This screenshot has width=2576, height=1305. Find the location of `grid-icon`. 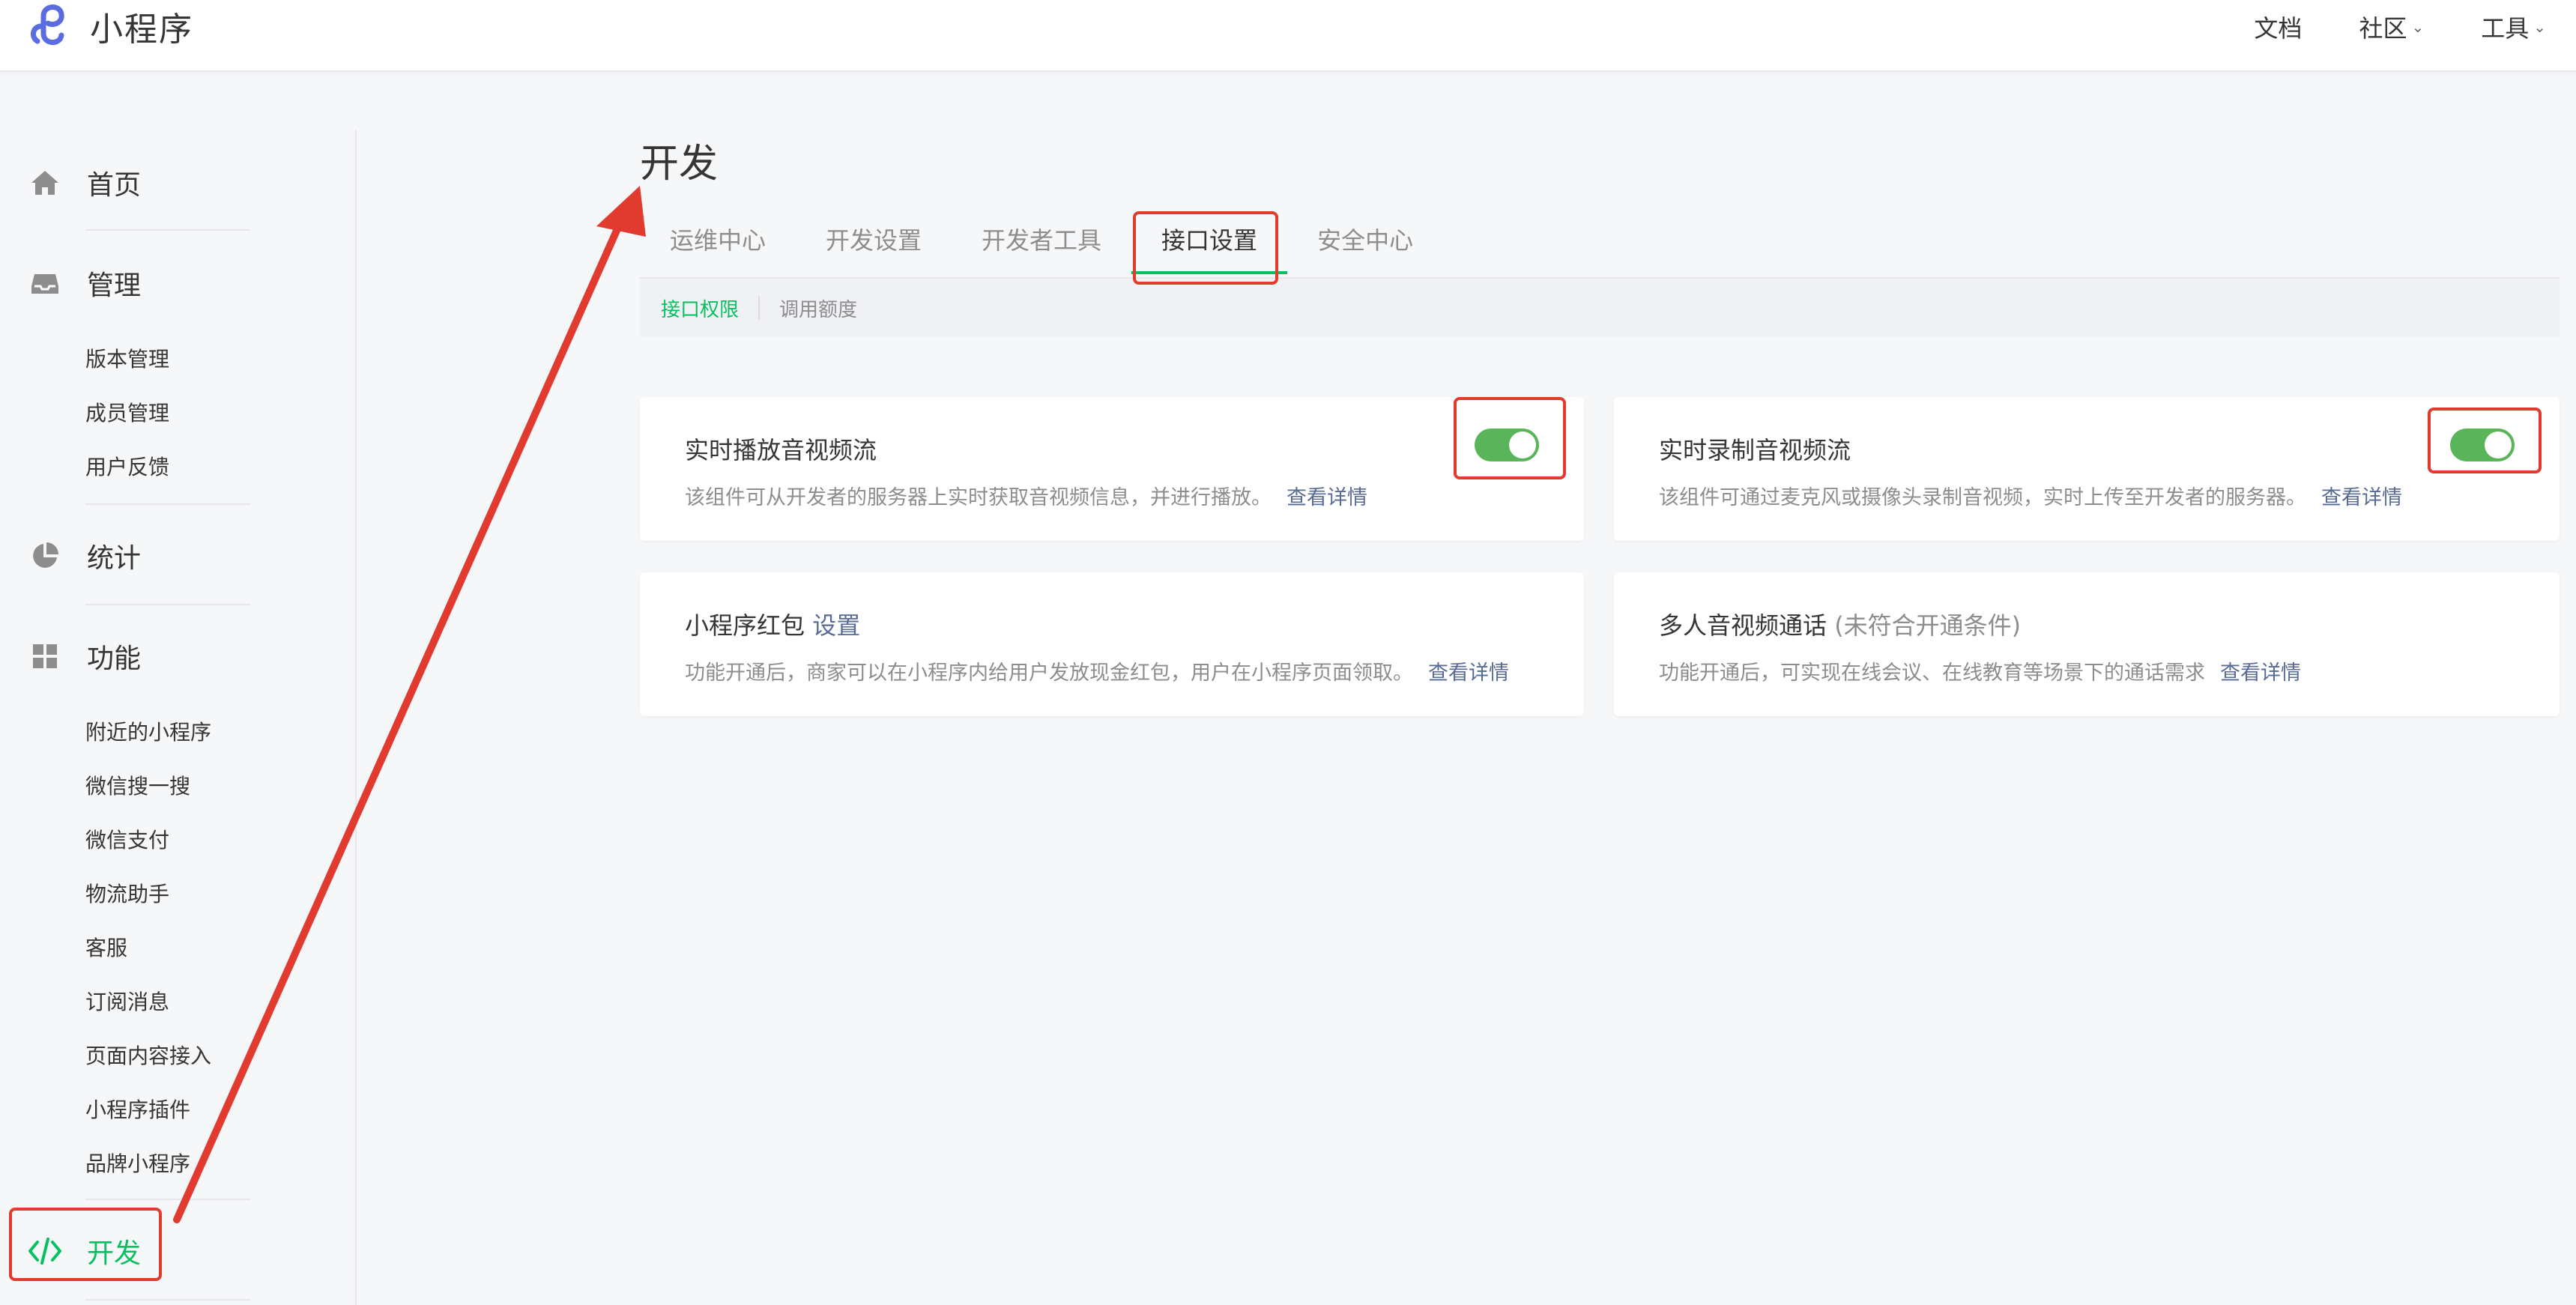

grid-icon is located at coordinates (45, 656).